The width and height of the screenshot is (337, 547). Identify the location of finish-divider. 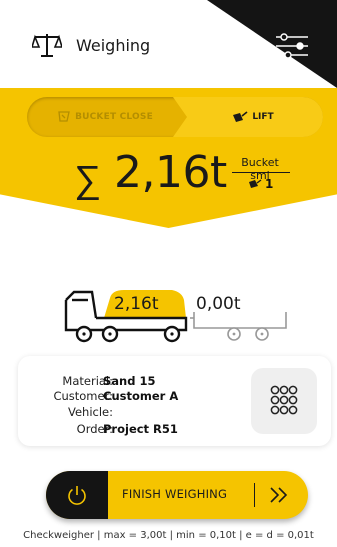
(254, 495).